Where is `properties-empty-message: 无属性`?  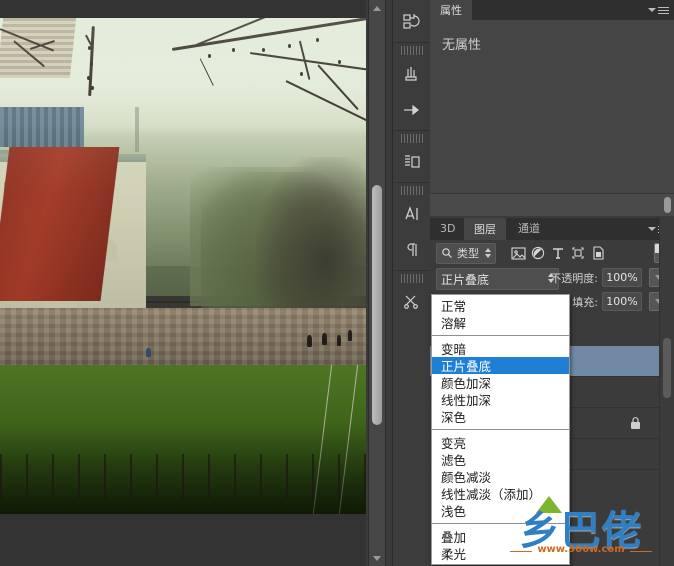 properties-empty-message: 无属性 is located at coordinates (462, 45).